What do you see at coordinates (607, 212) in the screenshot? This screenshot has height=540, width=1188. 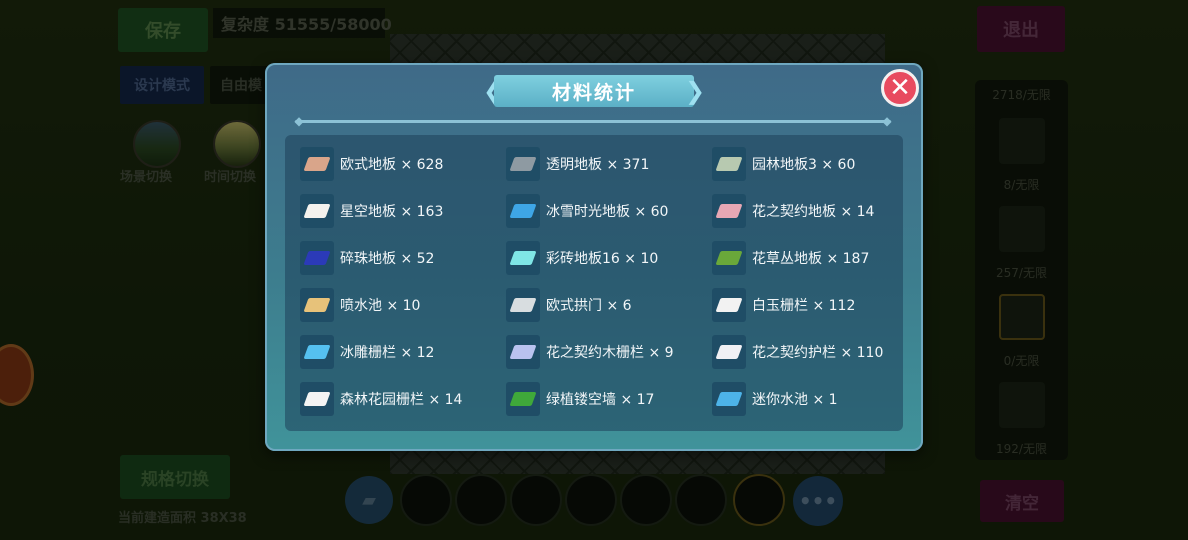 I see `material-label: 冰雪时光地板 × 60` at bounding box center [607, 212].